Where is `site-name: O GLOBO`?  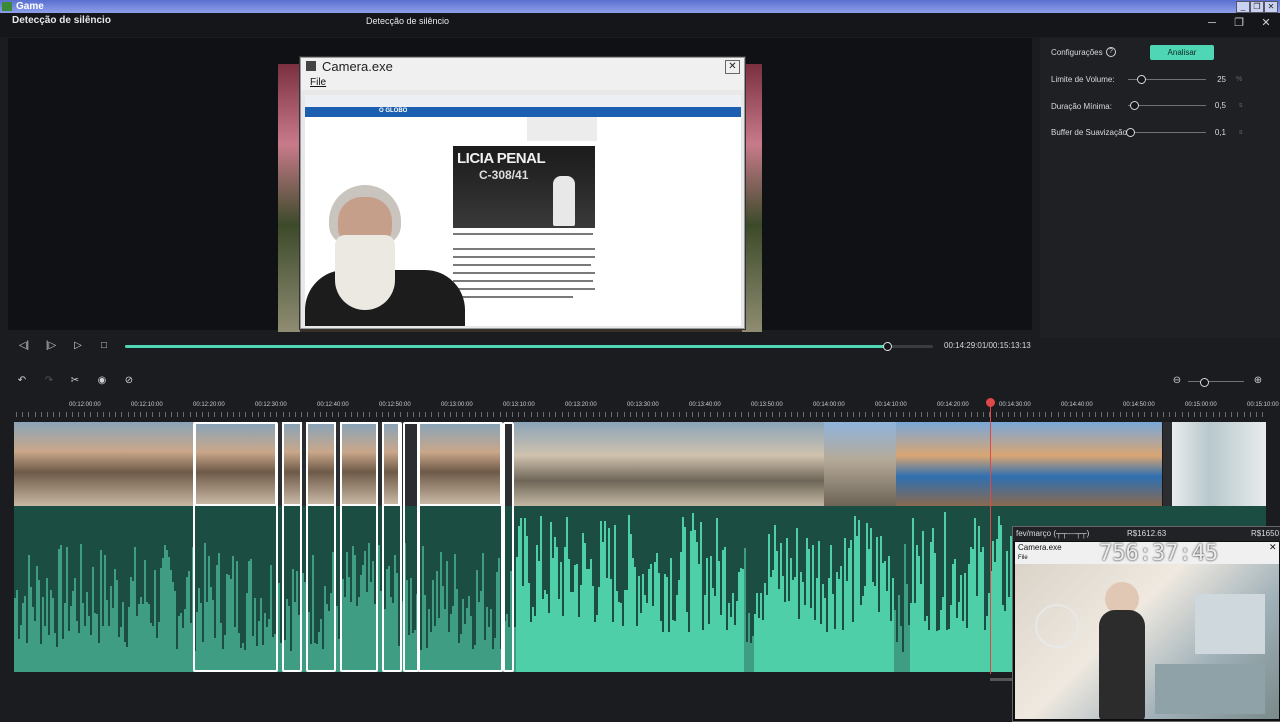
site-name: O GLOBO is located at coordinates (393, 111).